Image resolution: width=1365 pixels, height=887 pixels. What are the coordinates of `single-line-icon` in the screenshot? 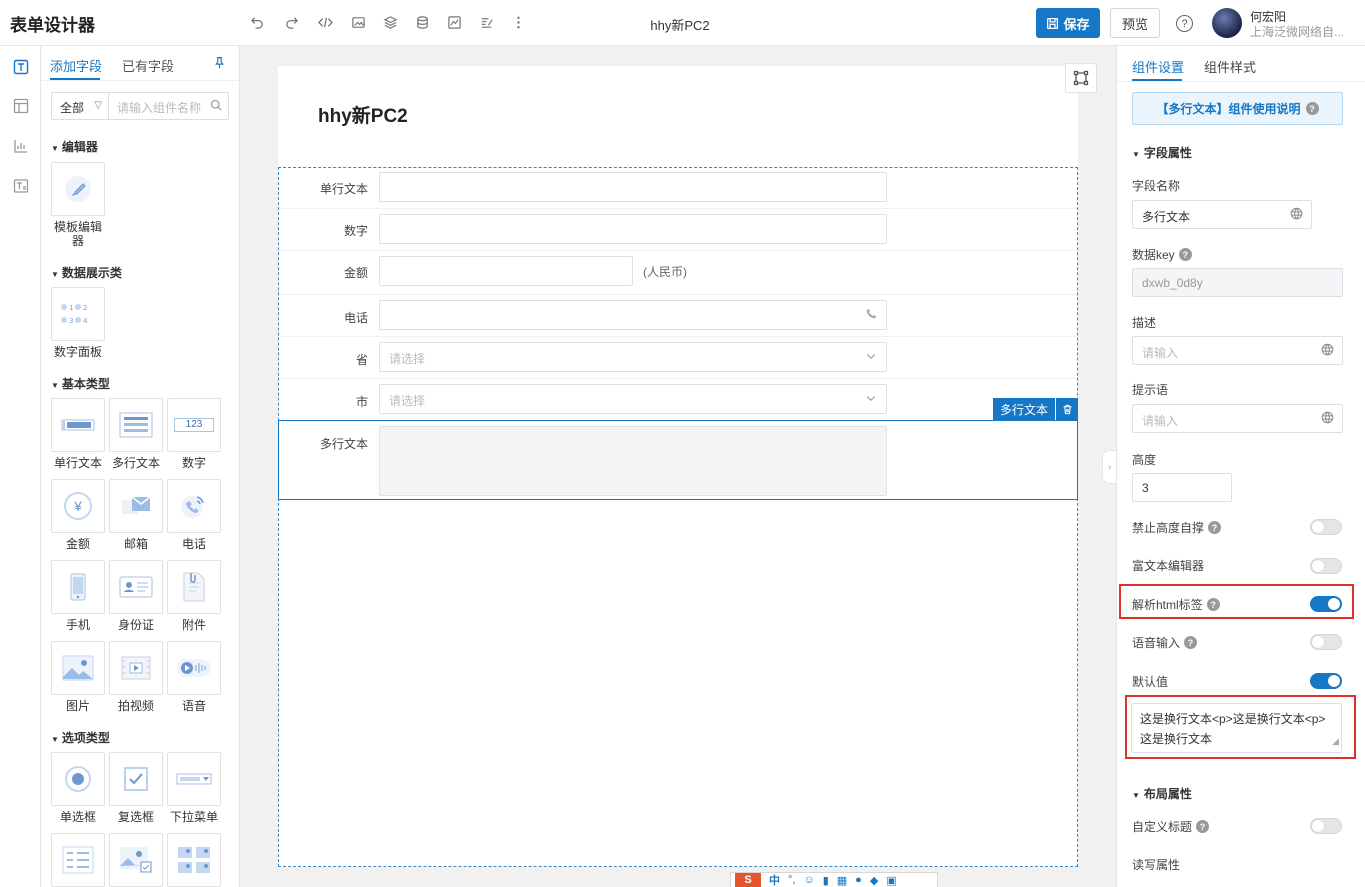 It's located at (78, 425).